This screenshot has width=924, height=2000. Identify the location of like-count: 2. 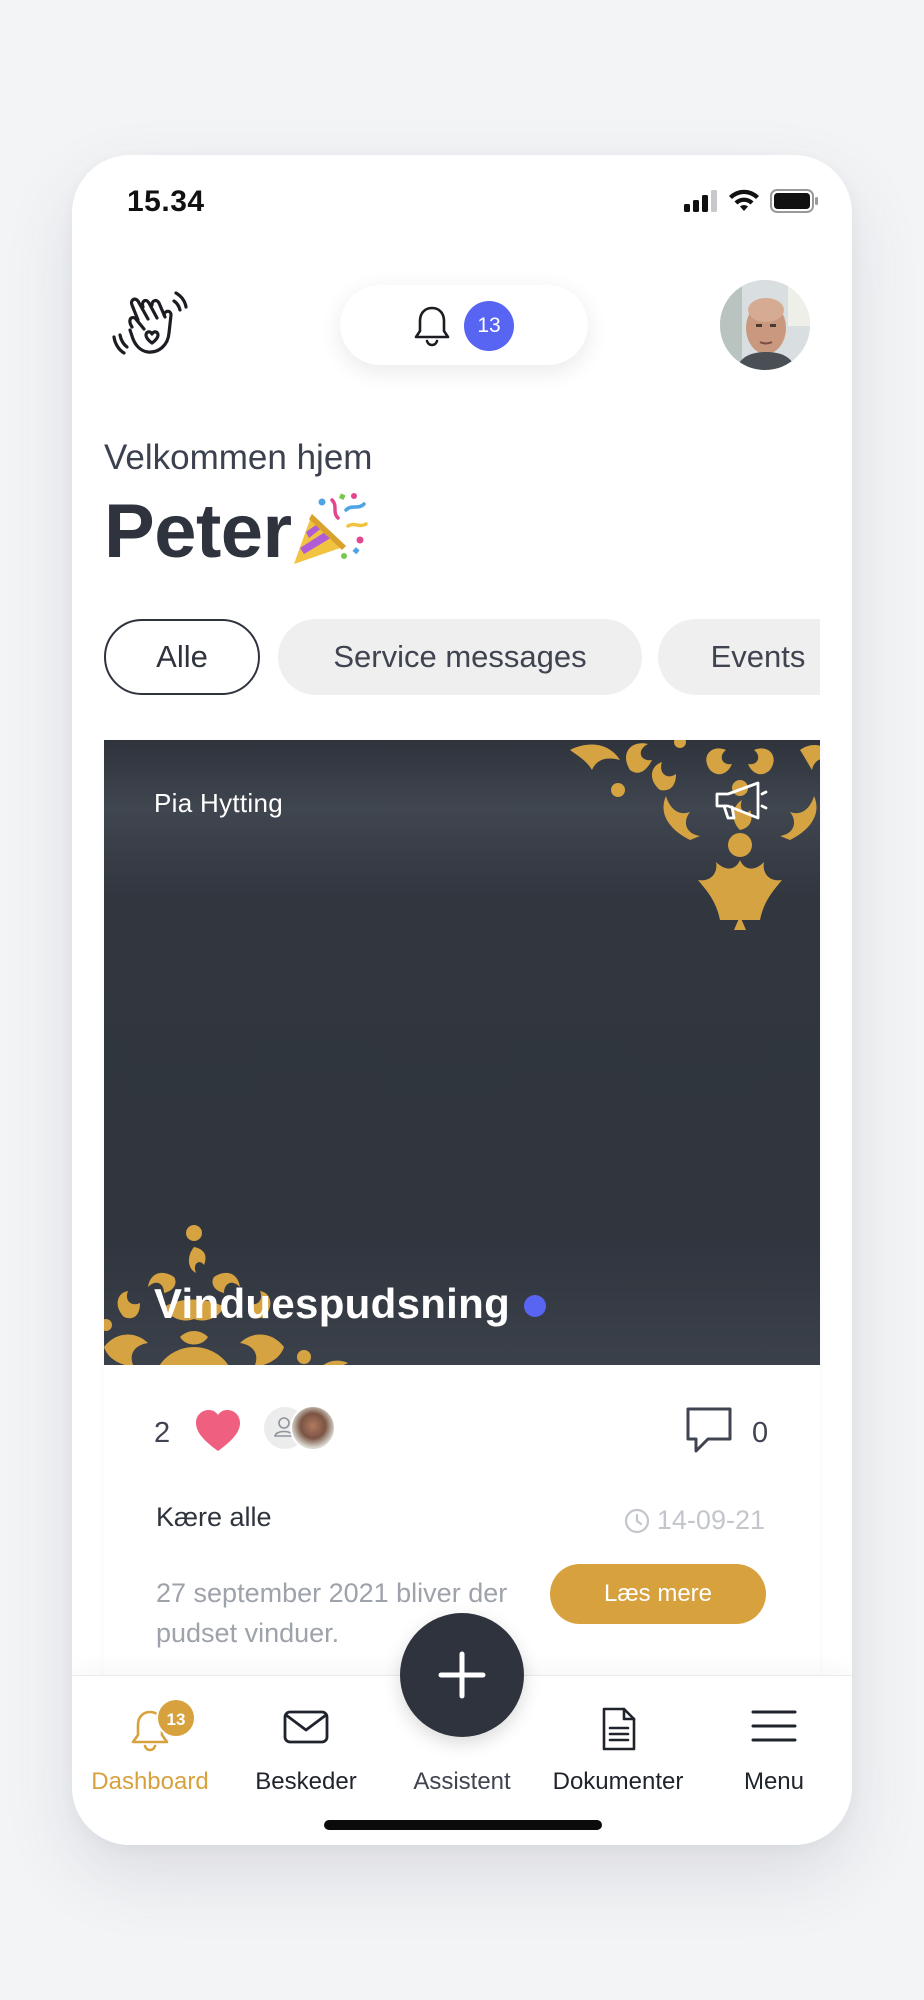
(162, 1433).